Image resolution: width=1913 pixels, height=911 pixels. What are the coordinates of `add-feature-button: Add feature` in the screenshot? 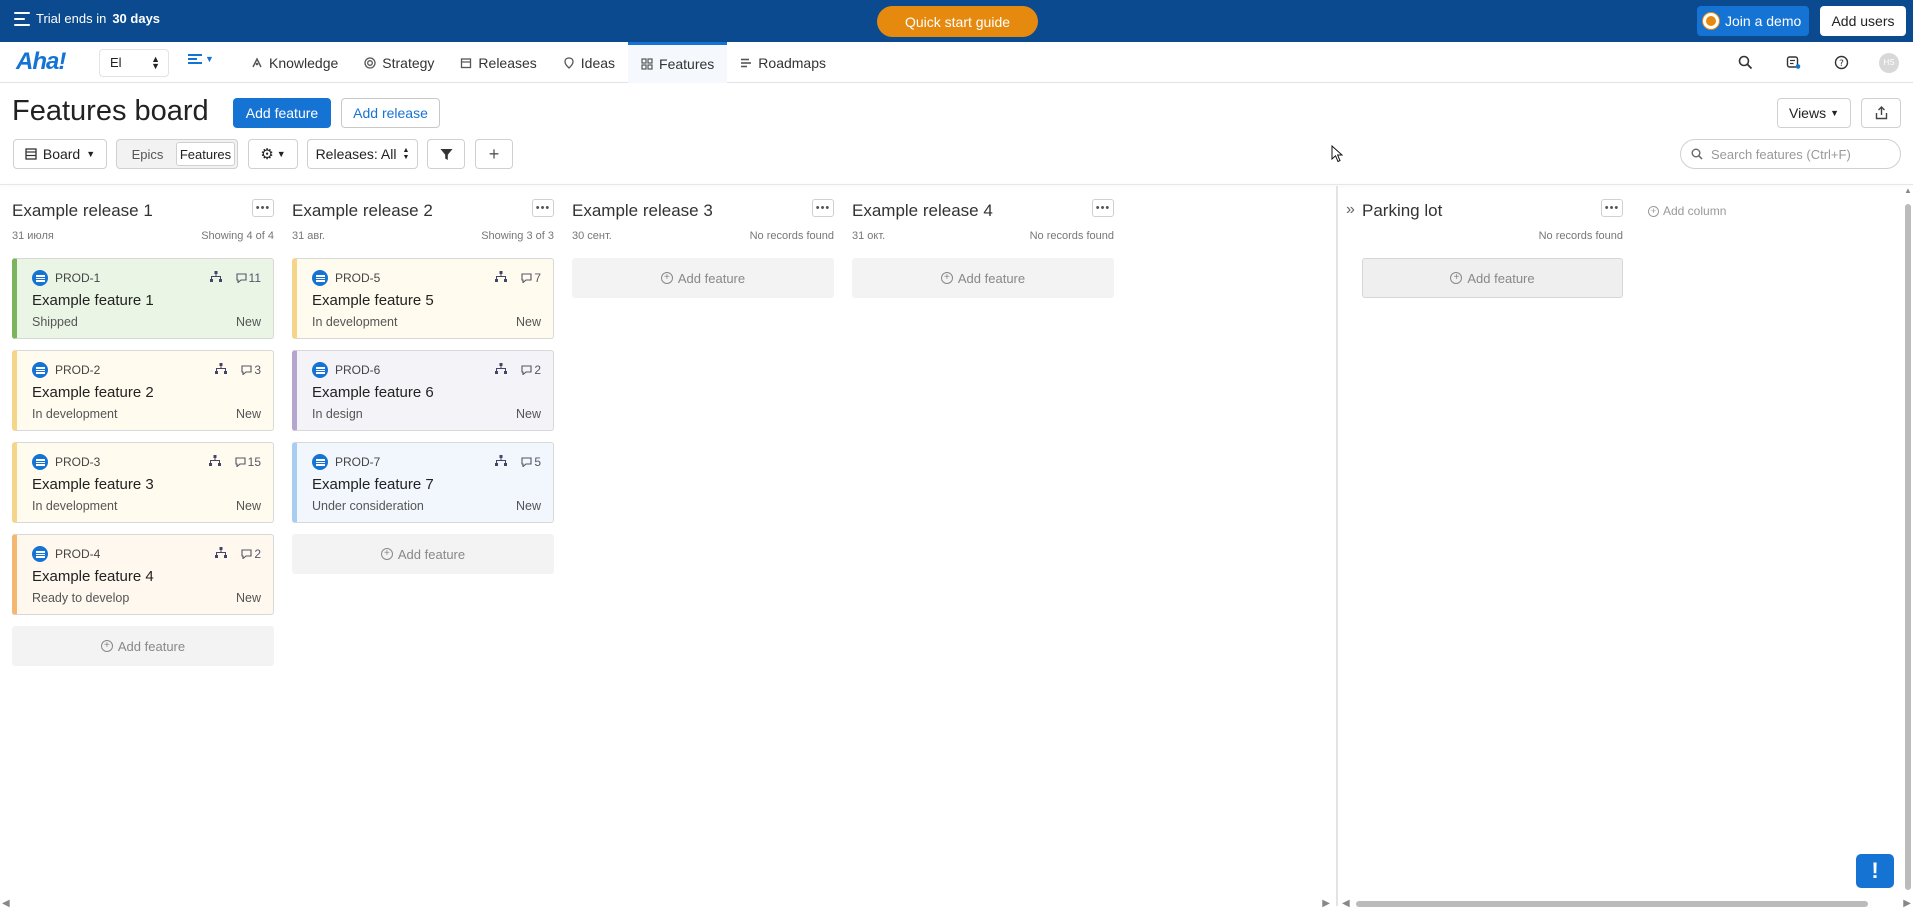 It's located at (282, 113).